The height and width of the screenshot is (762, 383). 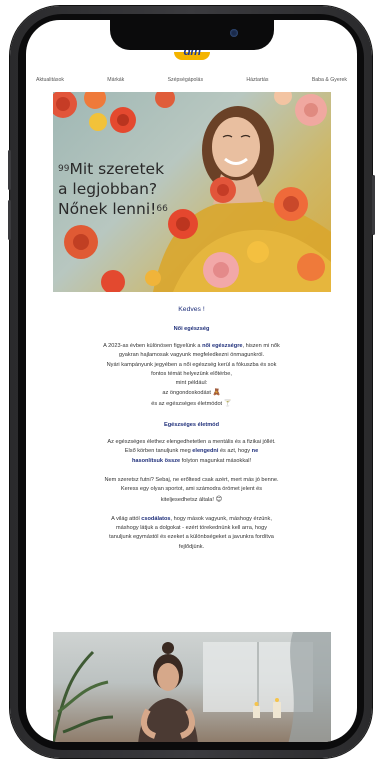 I want to click on text: folyton magunkat másokkal!, so click(x=216, y=460).